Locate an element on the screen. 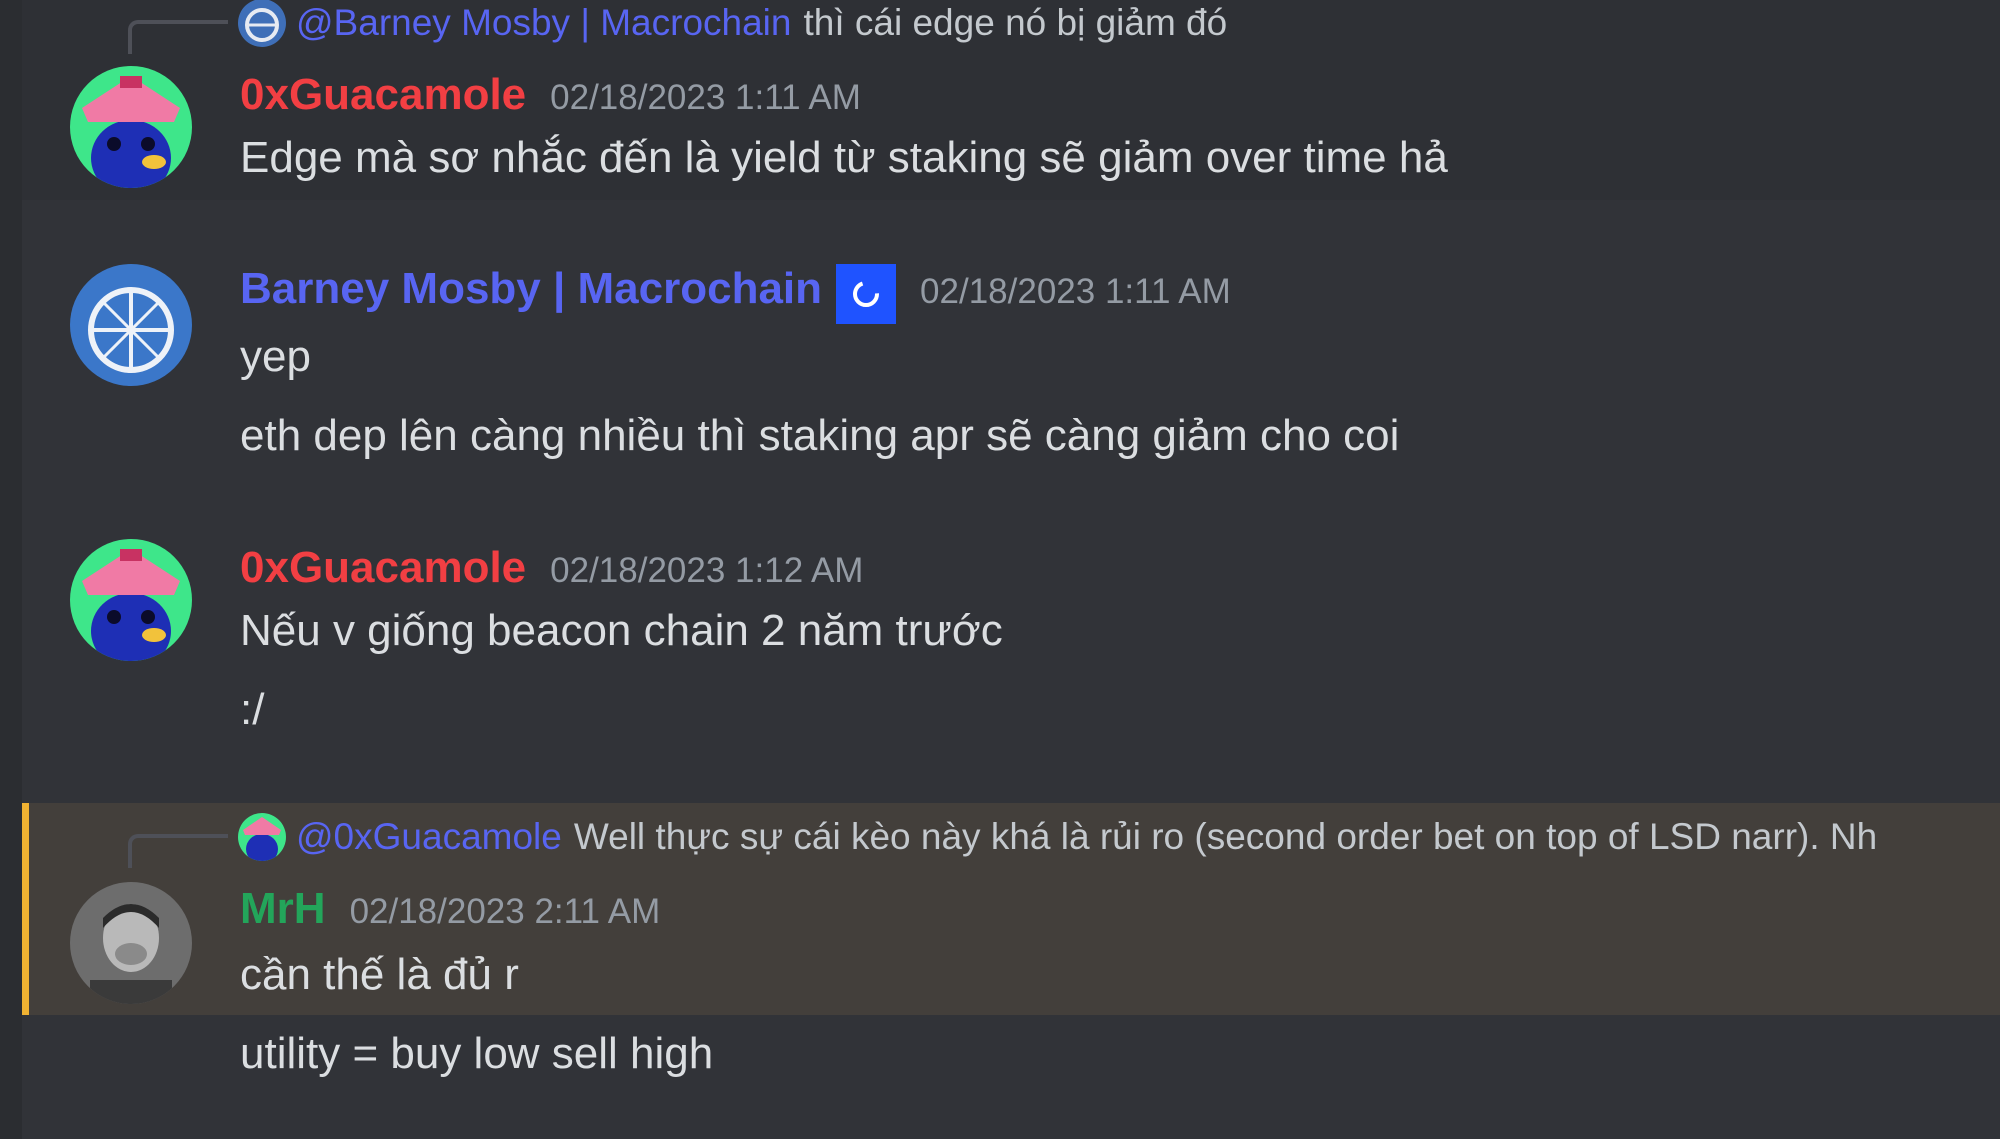 Image resolution: width=2000 pixels, height=1139 pixels. username: Barney Mosby | Macrochain is located at coordinates (531, 289).